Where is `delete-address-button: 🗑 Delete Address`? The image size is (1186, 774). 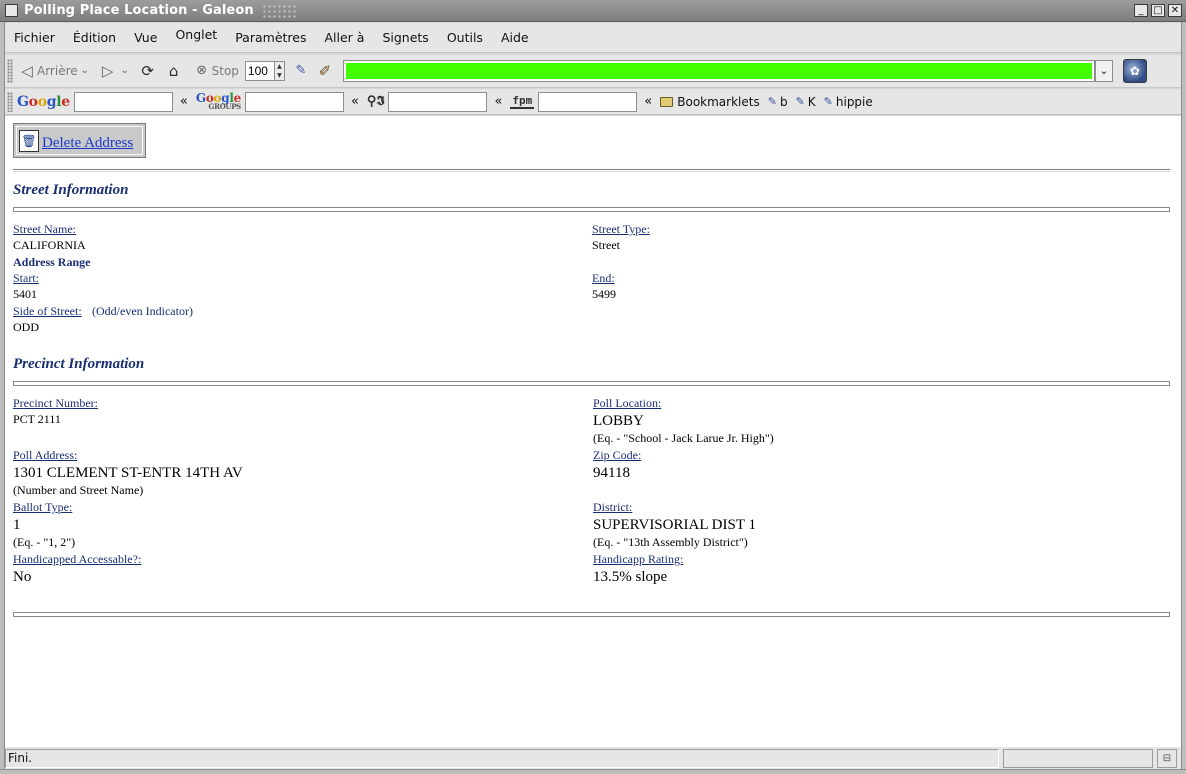 delete-address-button: 🗑 Delete Address is located at coordinates (79, 140).